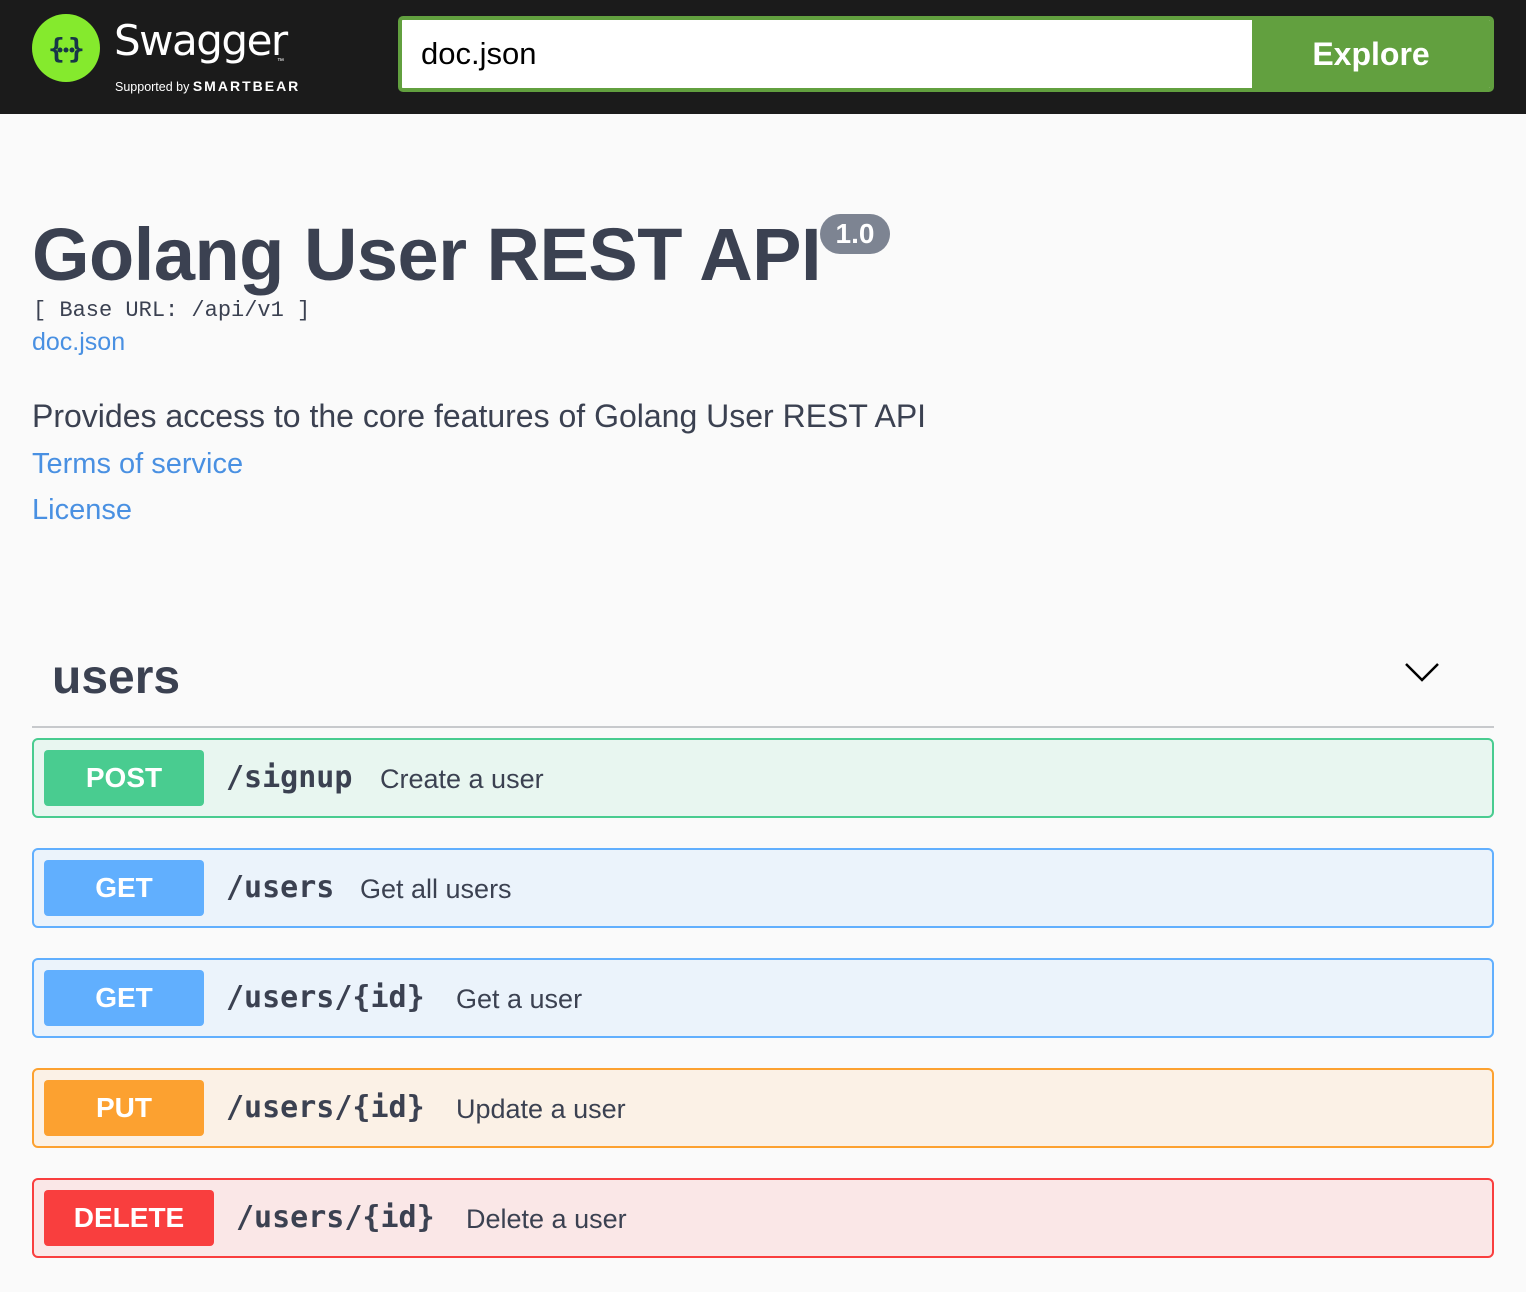  Describe the element at coordinates (855, 234) in the screenshot. I see `version-badge: 1.0` at that location.